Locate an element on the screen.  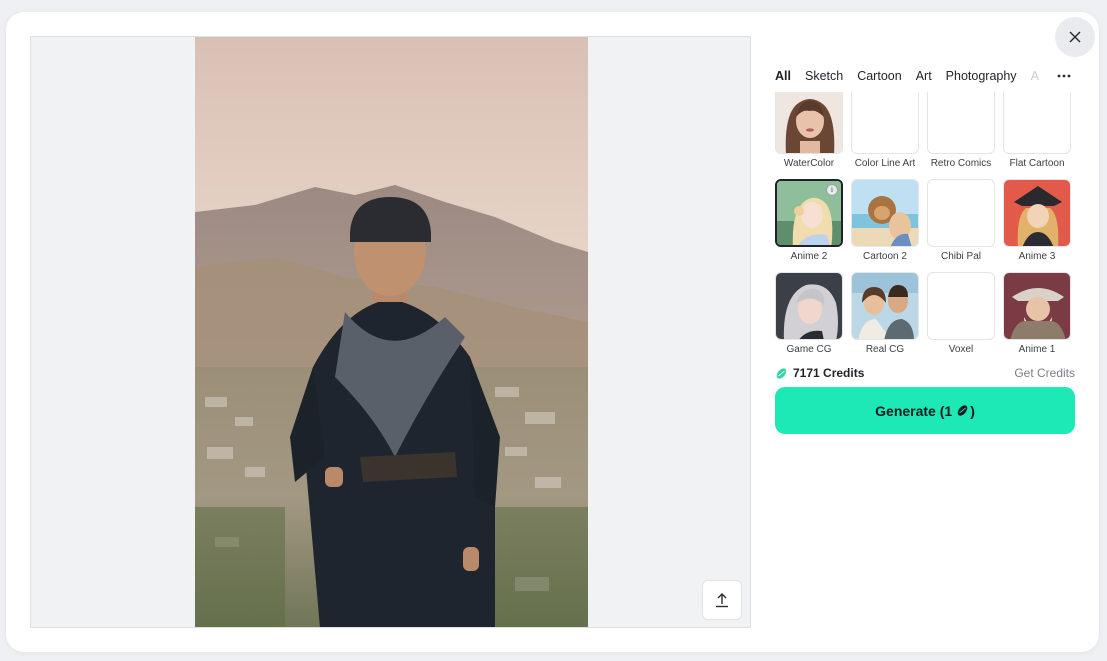
style-label: Cartoon 2 is located at coordinates (885, 256).